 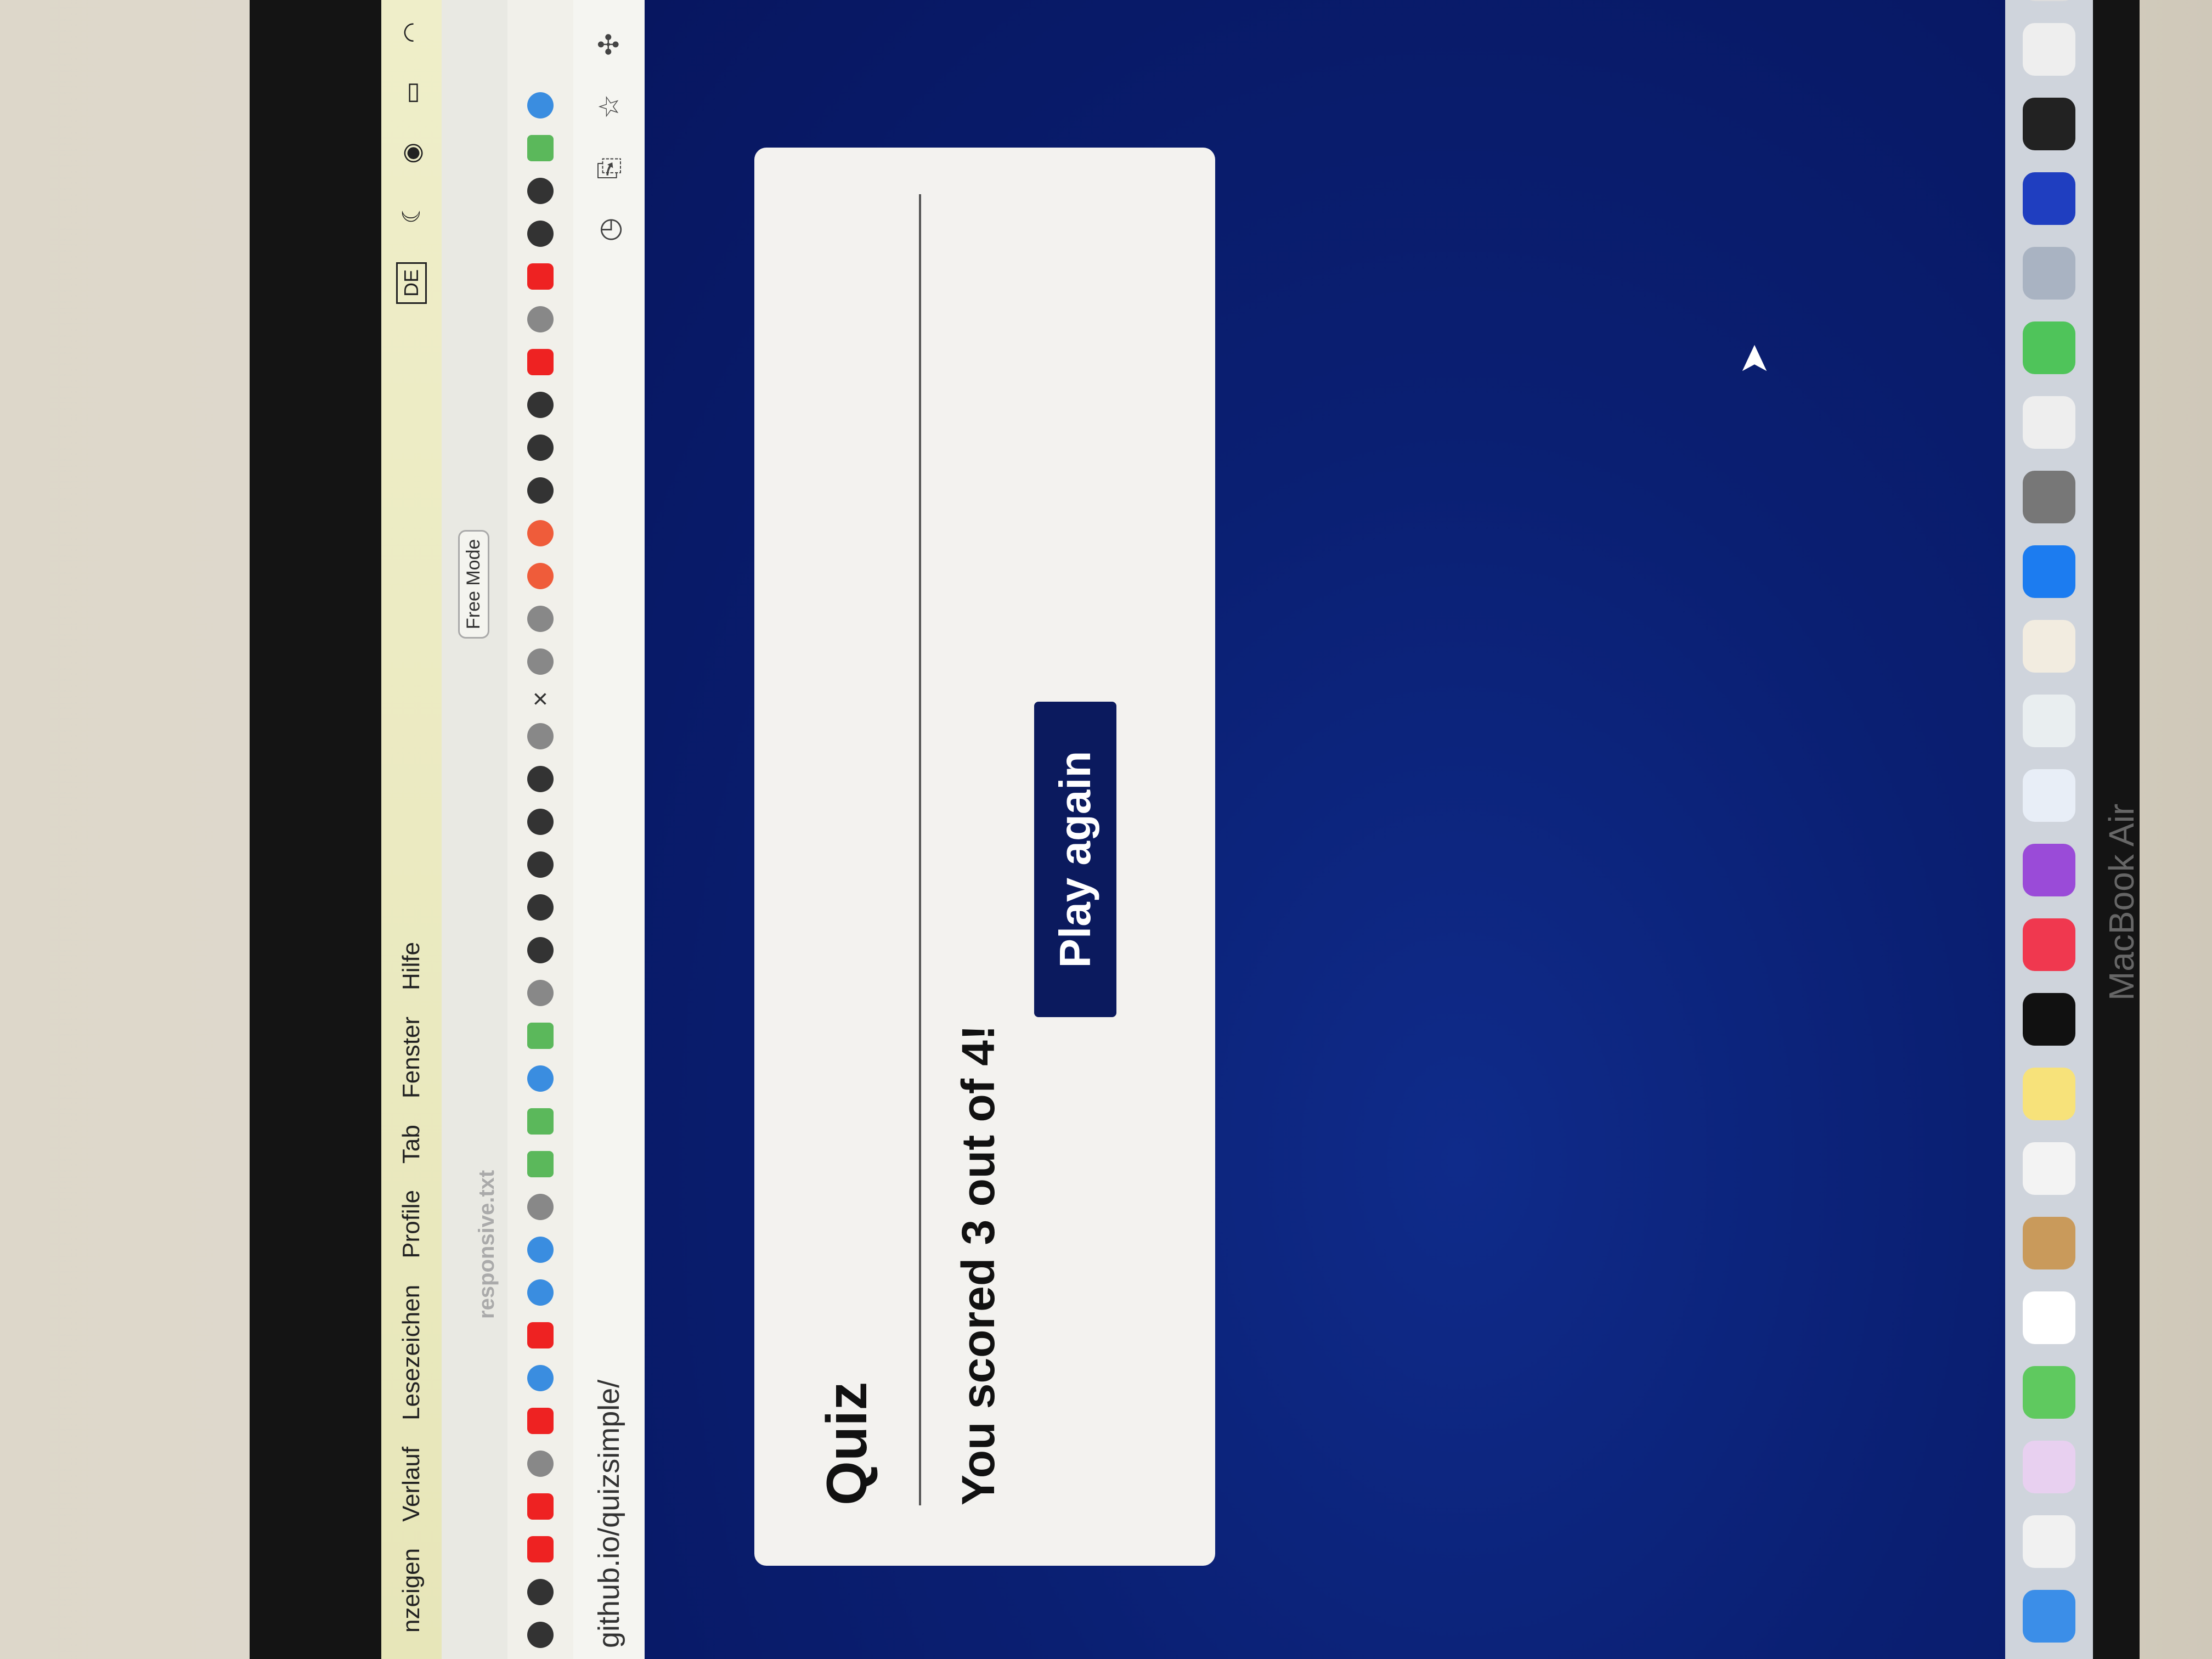 I want to click on toolbar-icons: ◷ ⎘ ☆ ✣, so click(x=609, y=137).